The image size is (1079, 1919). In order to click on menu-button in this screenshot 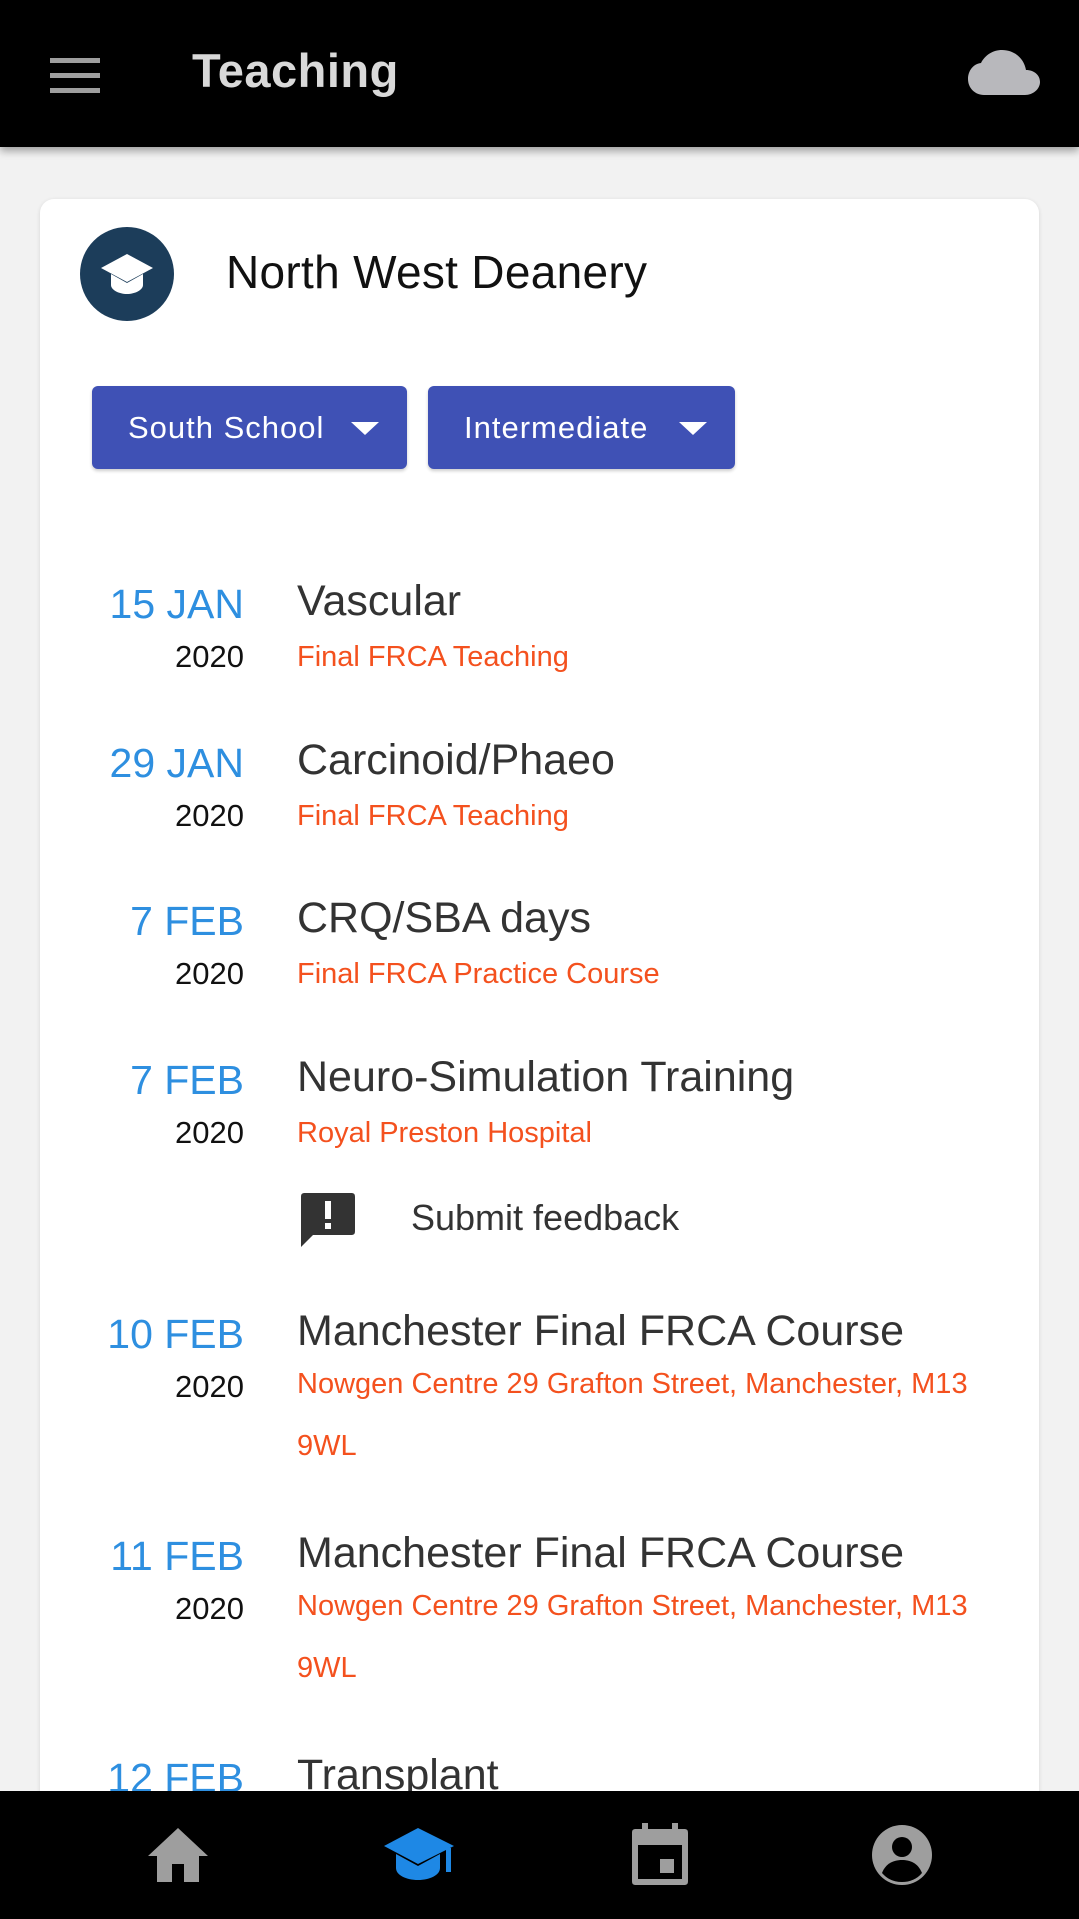, I will do `click(75, 75)`.